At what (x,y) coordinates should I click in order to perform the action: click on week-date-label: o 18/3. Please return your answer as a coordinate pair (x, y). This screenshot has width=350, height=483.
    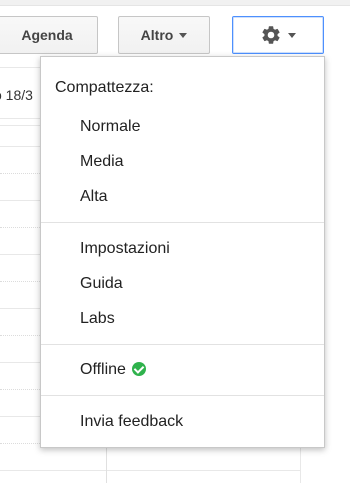
    Looking at the image, I should click on (16, 95).